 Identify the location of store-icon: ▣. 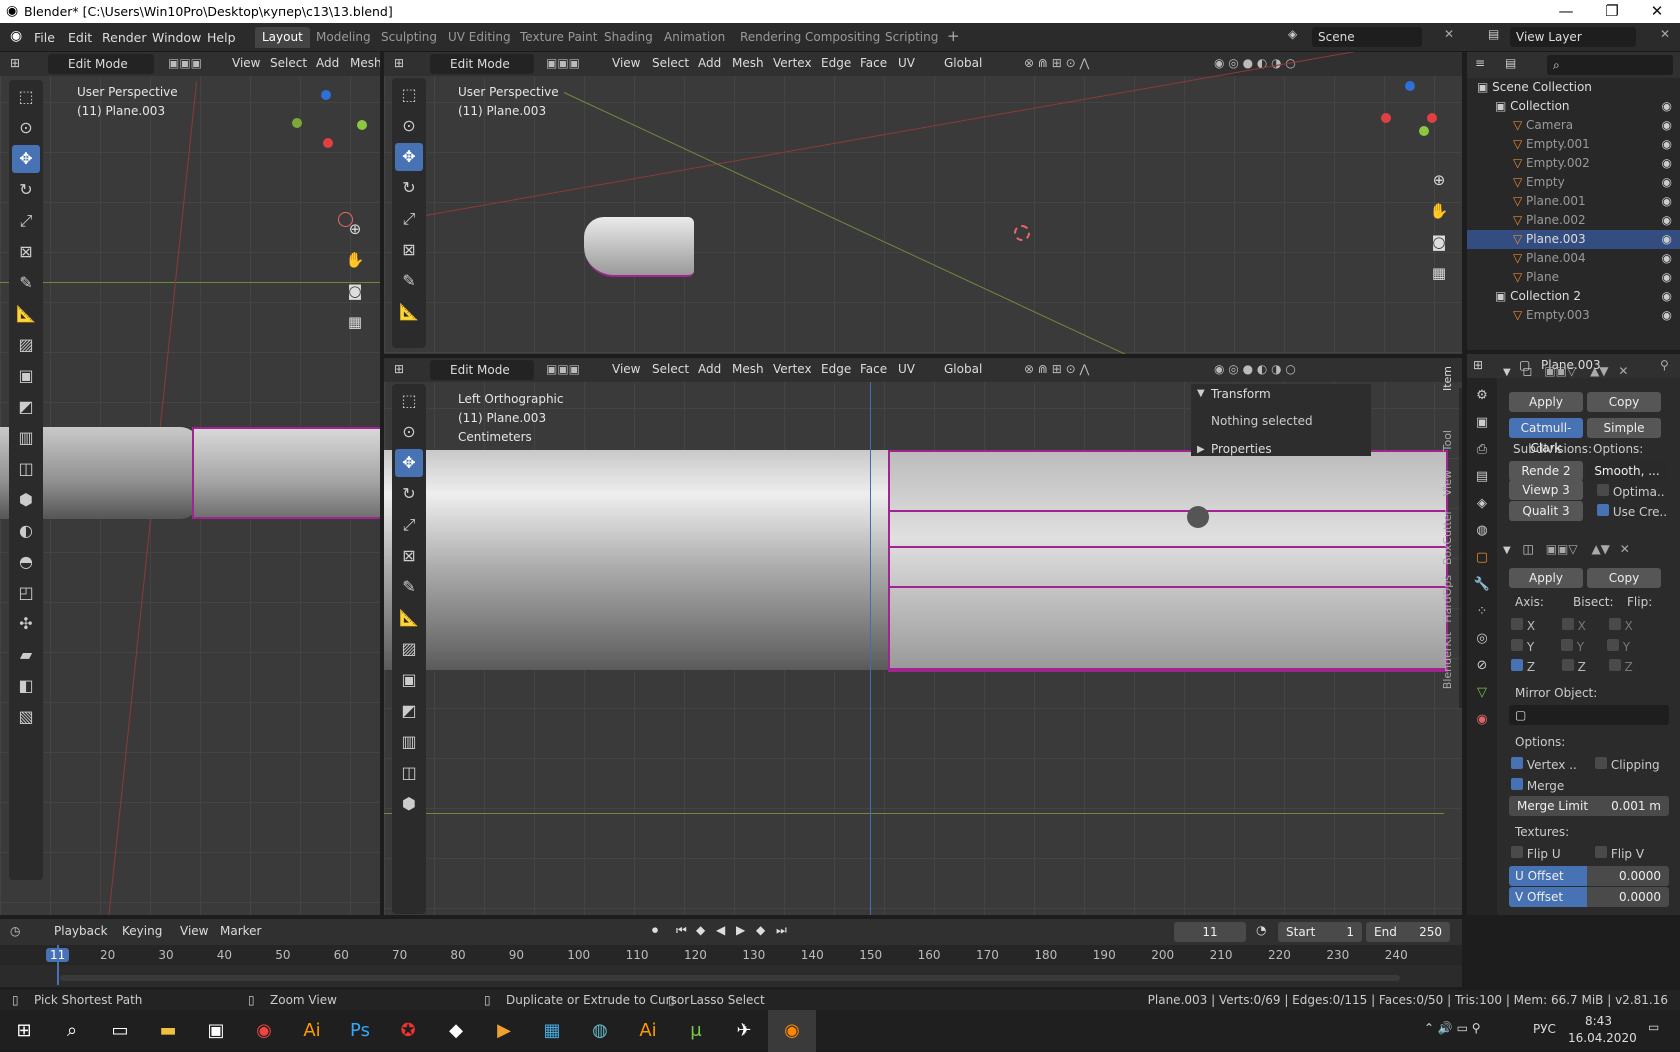
(216, 1031).